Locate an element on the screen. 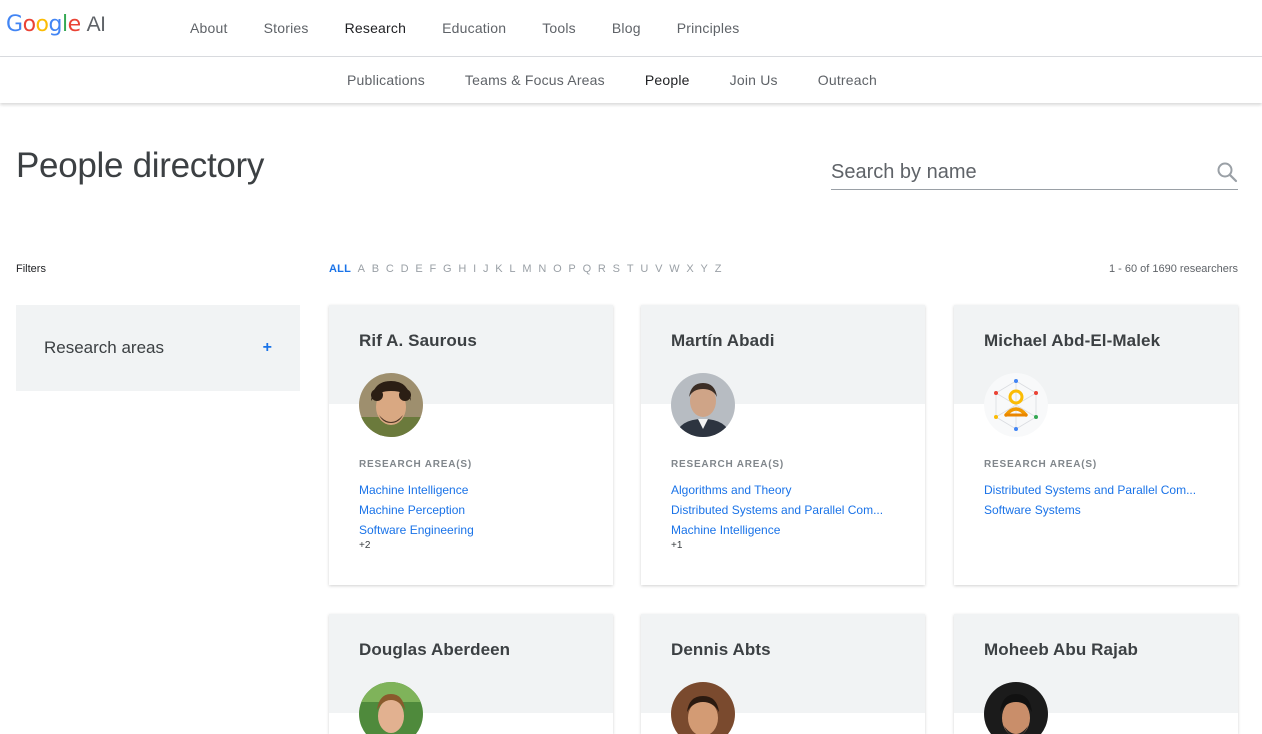 The image size is (1262, 734). alpha-letter: B is located at coordinates (376, 269).